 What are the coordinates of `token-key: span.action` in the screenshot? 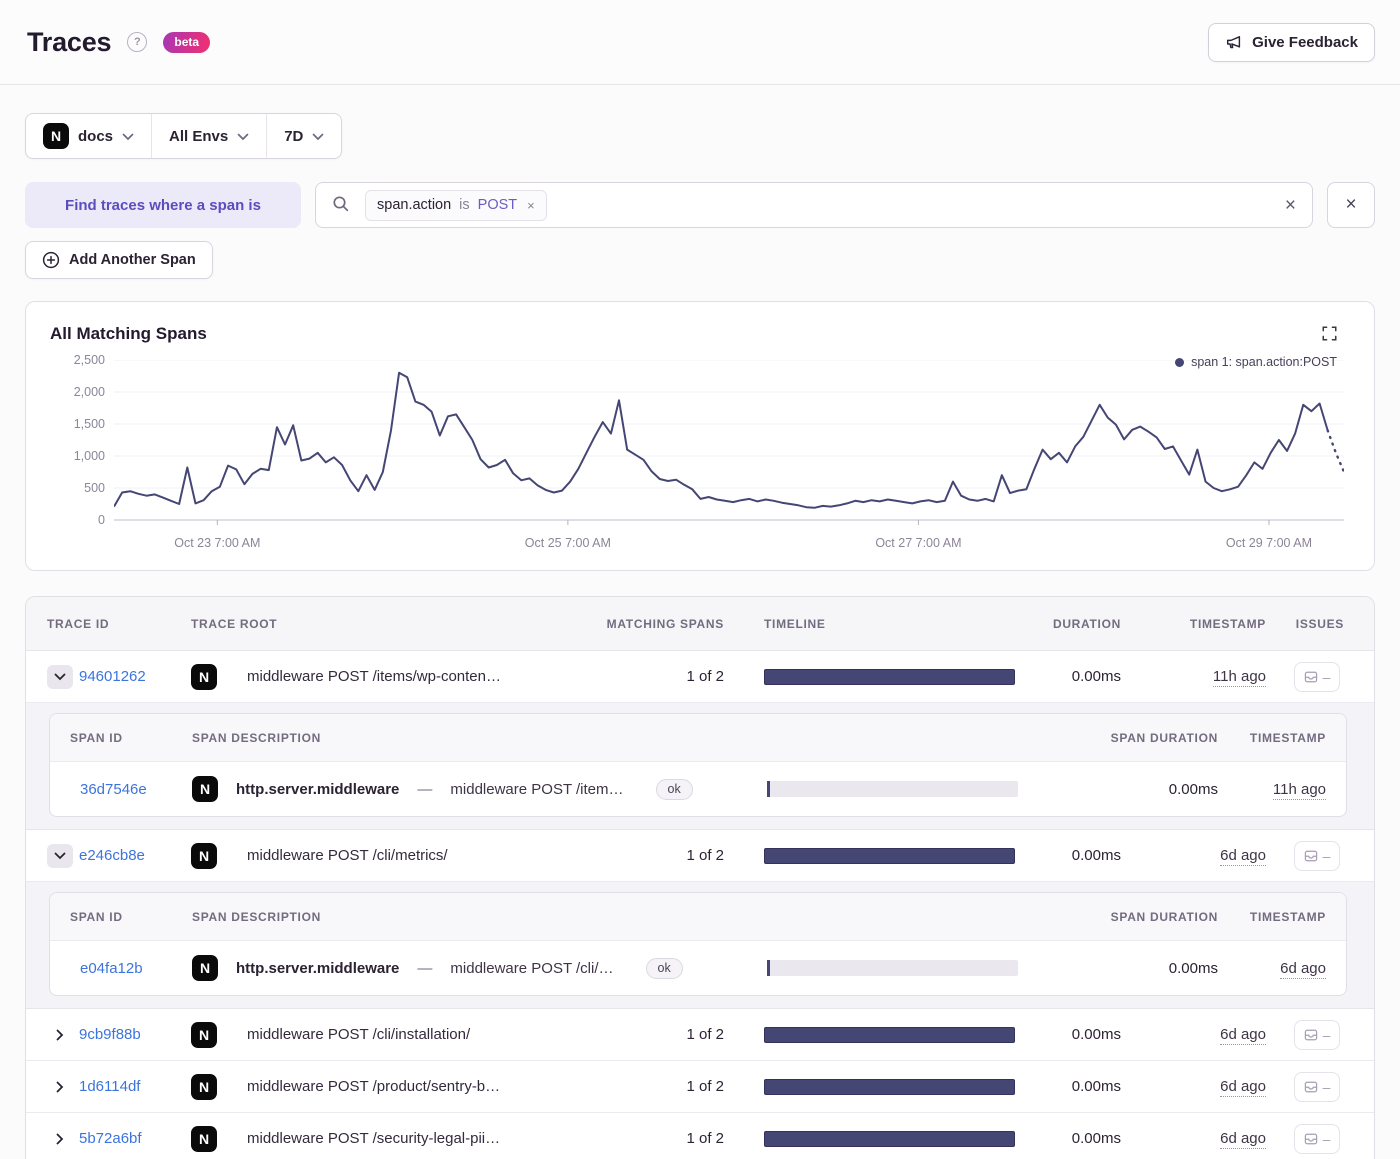 It's located at (414, 205).